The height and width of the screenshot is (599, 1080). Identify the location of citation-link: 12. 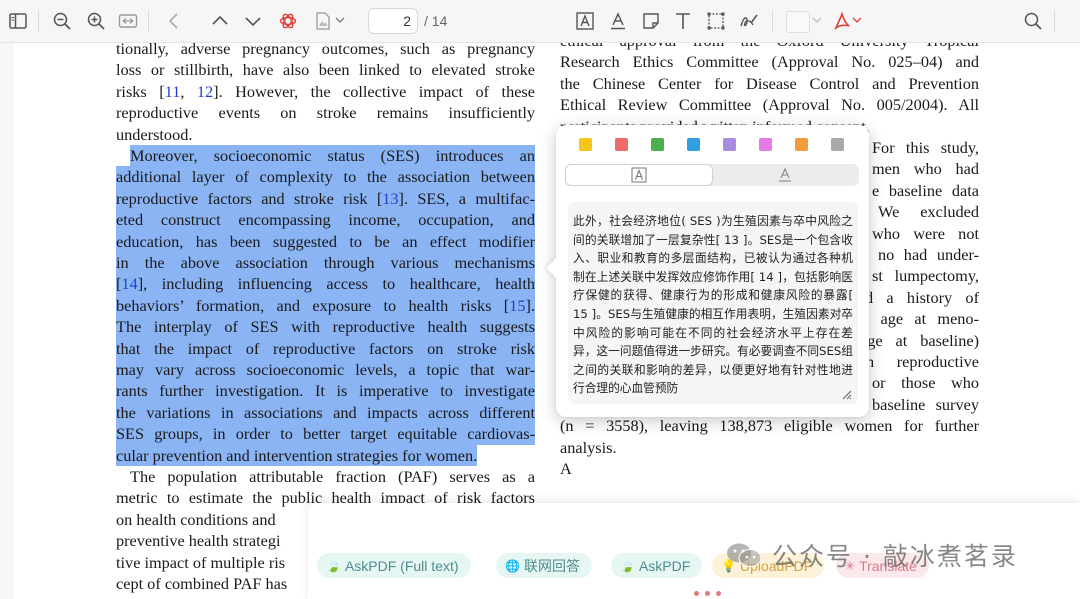
(205, 91).